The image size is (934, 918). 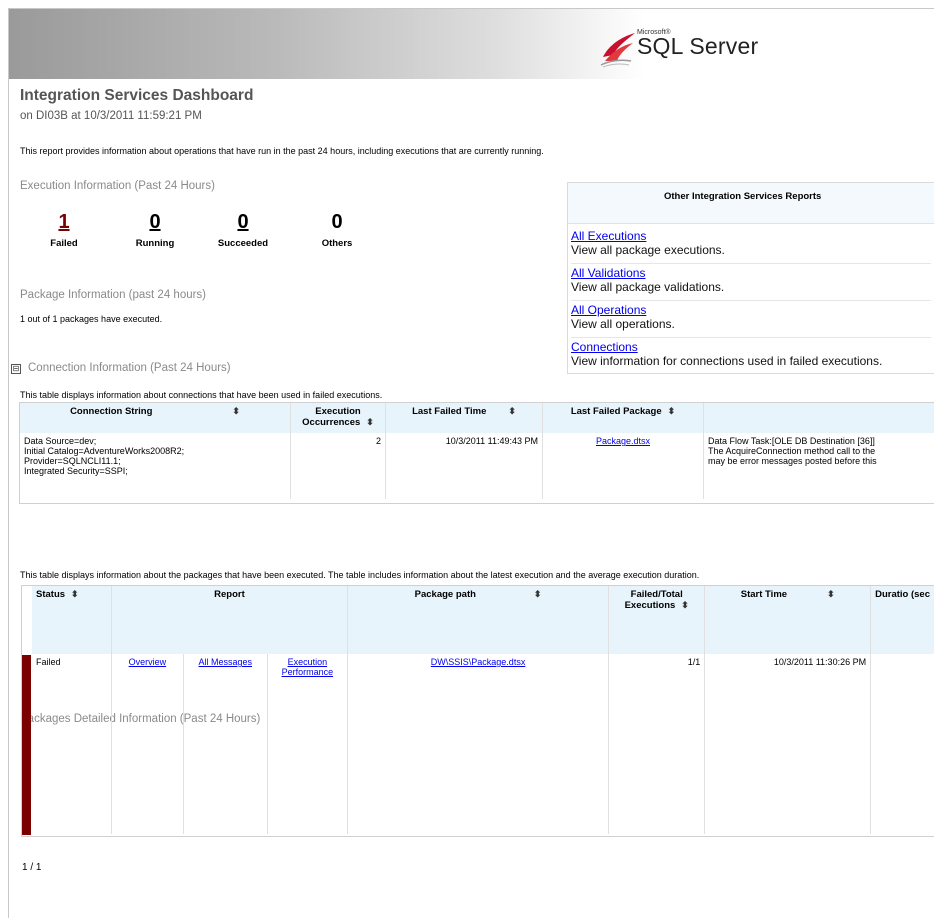 I want to click on collapse-toggle-icon: ⊟, so click(x=16, y=369).